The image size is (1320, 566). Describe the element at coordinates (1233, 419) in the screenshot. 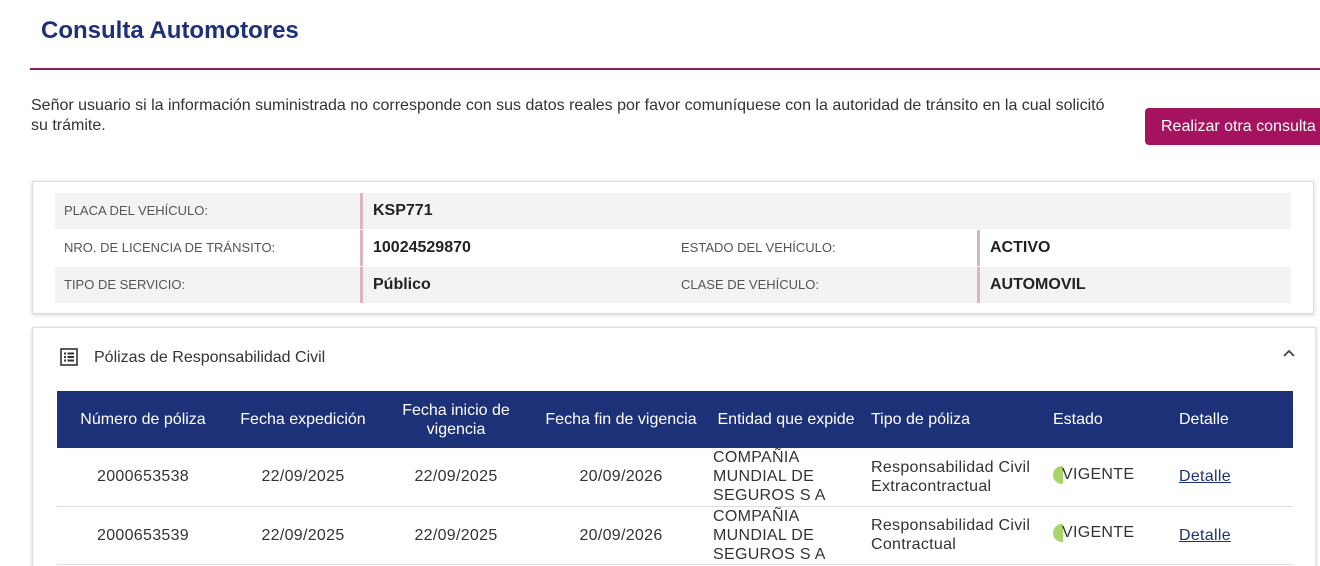

I see `column-header: Detalle` at that location.